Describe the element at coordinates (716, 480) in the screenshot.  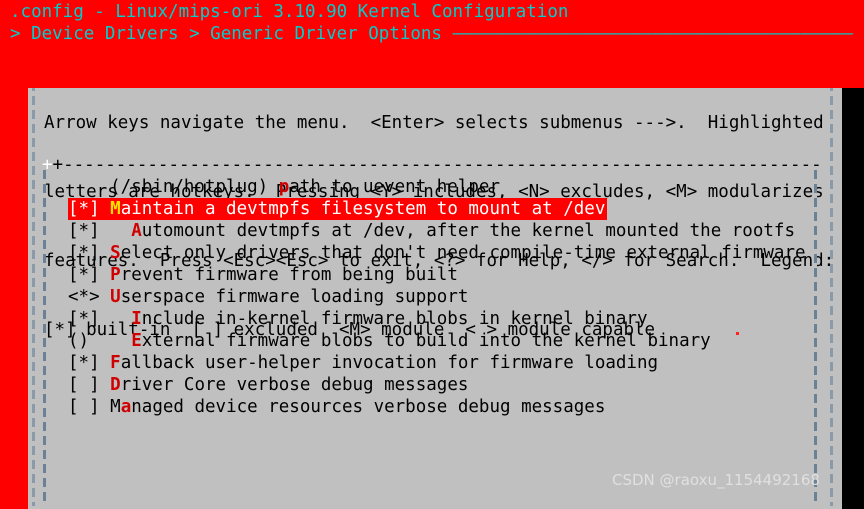
I see `watermark: CSDN @raoxu_1154492168` at that location.